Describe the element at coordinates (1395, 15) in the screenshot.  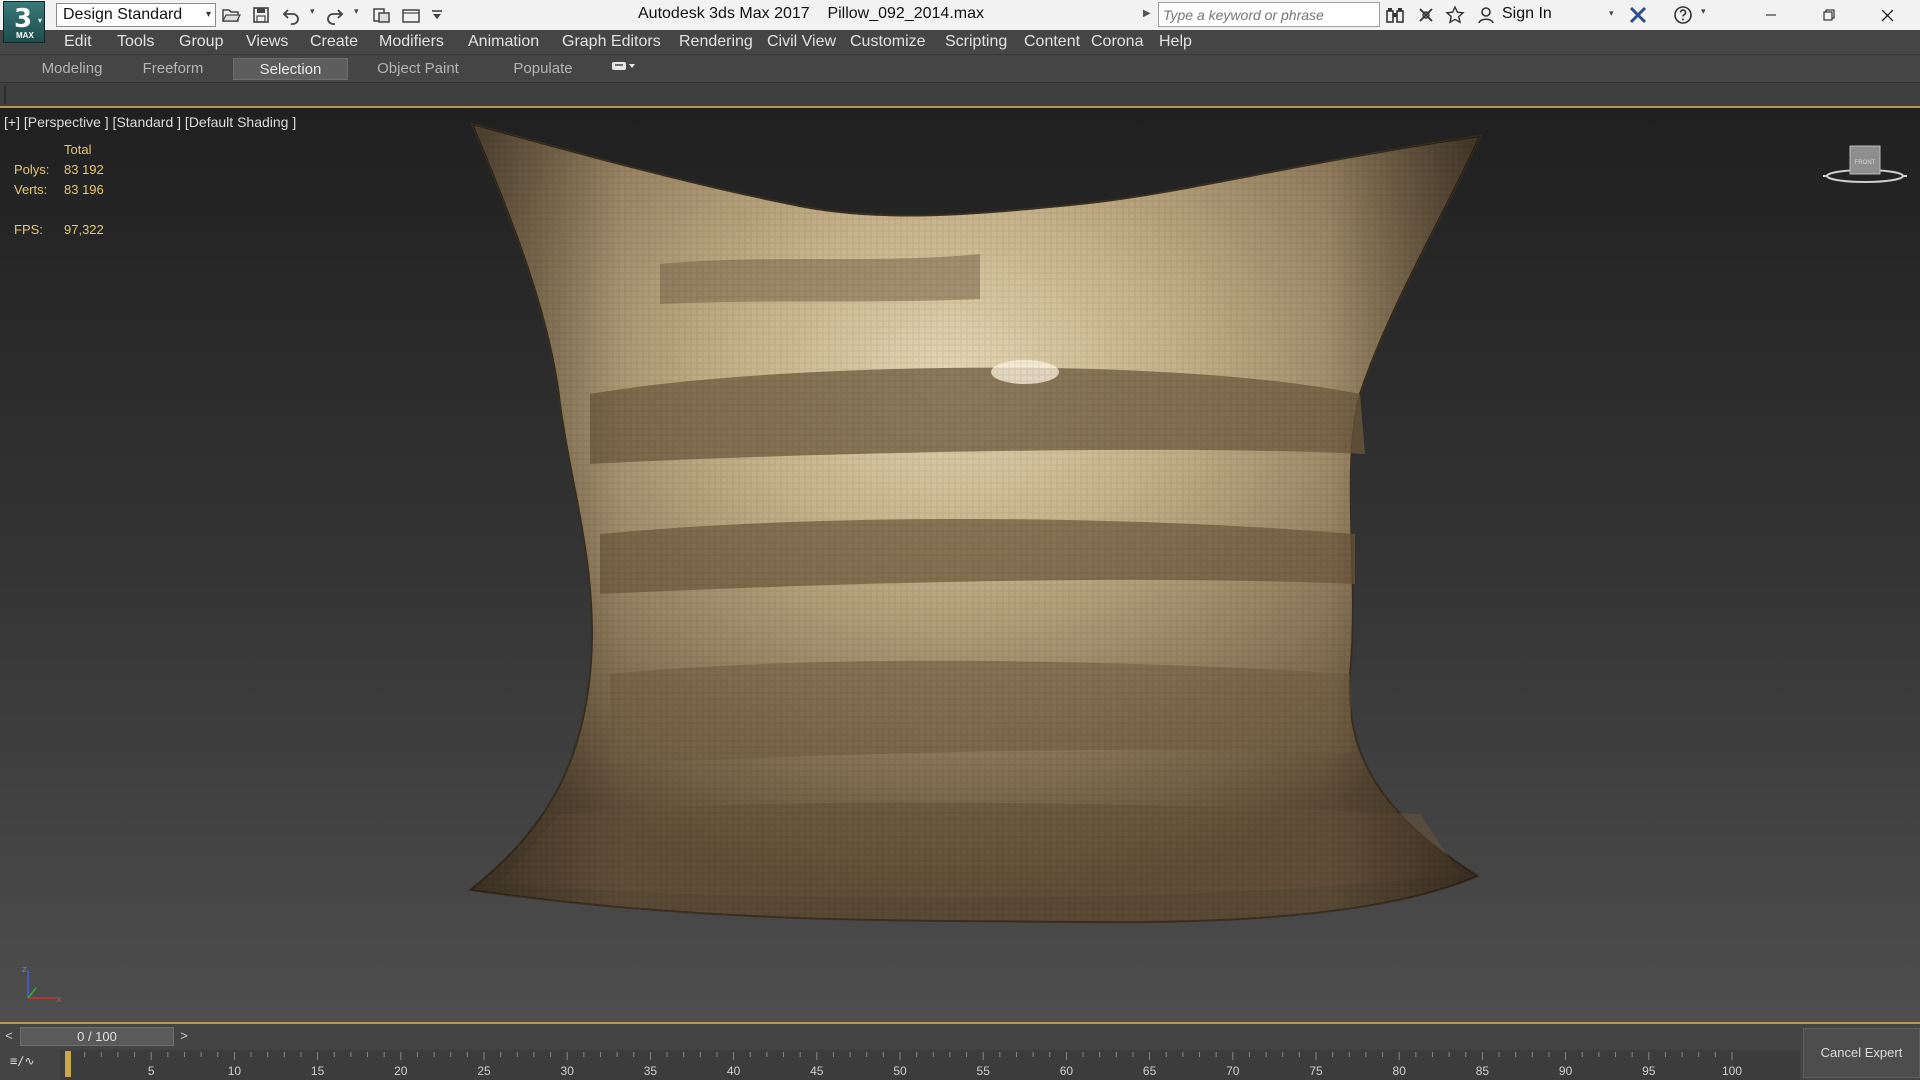
I see `binoculars-icon` at that location.